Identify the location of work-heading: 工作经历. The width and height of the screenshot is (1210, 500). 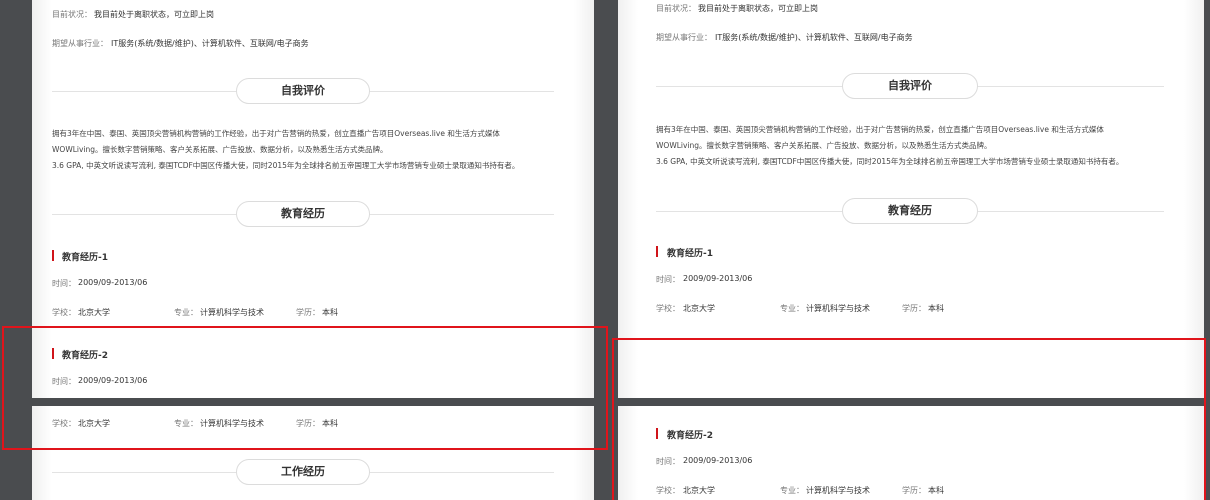
(303, 472).